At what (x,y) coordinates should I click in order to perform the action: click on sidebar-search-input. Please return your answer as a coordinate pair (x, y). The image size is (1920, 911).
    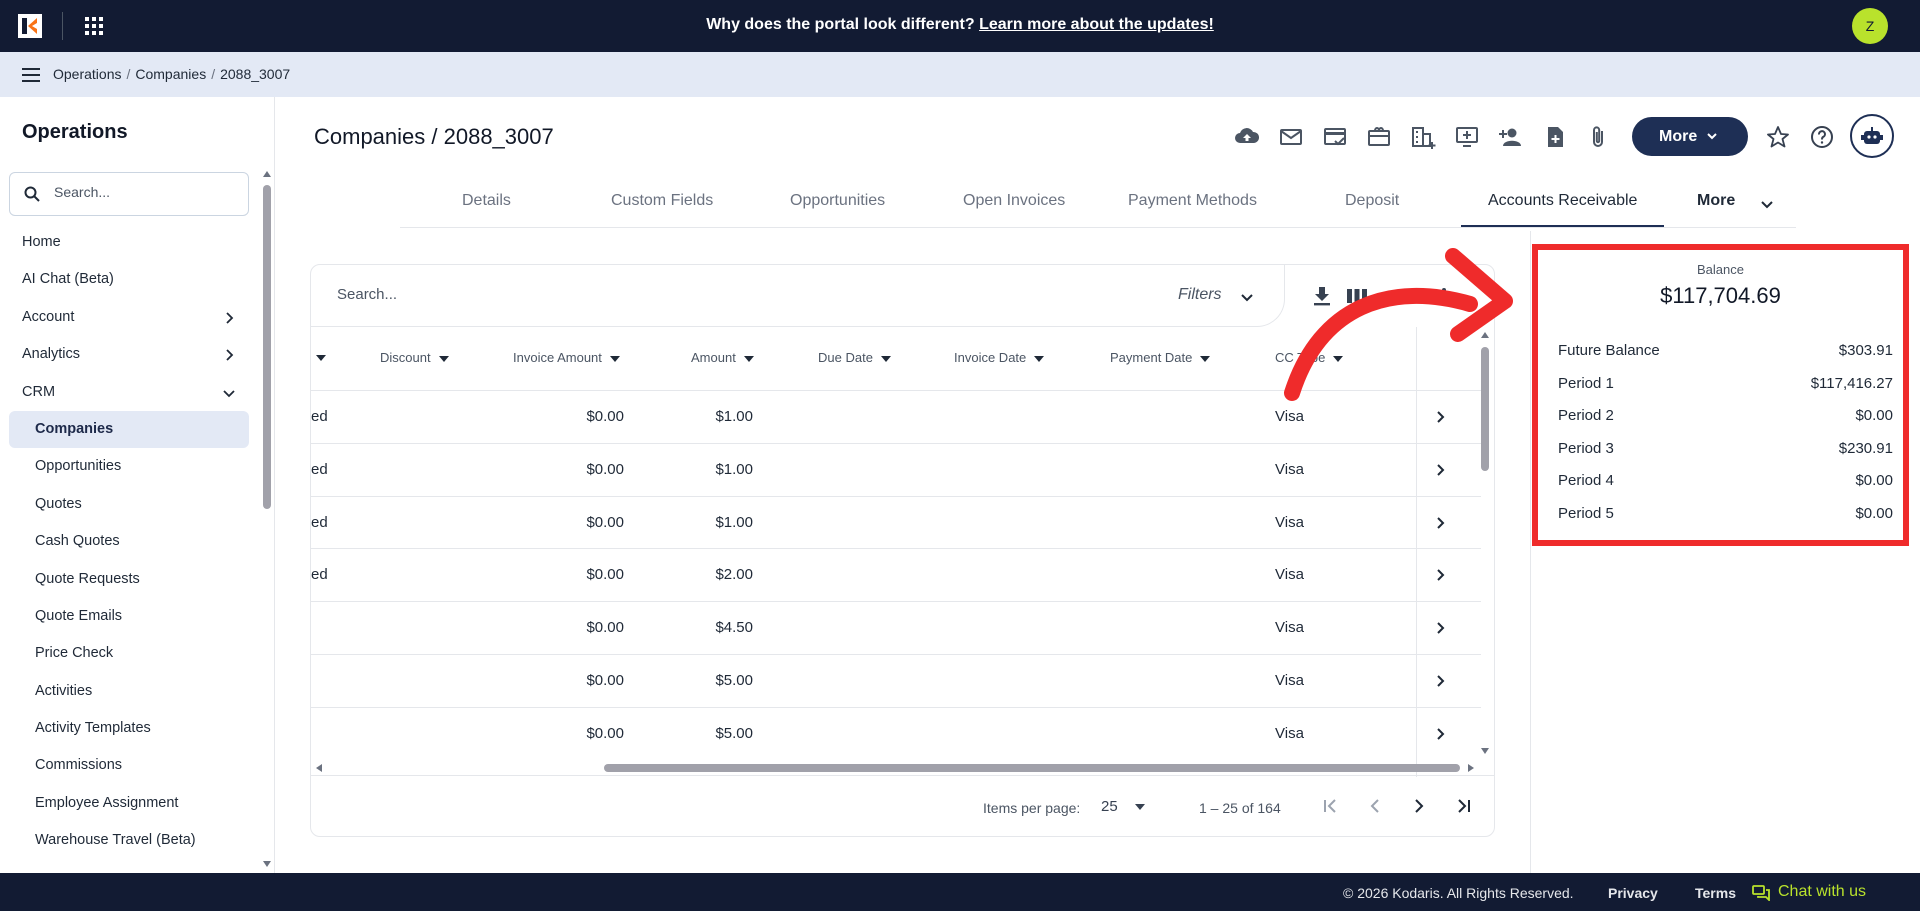
    Looking at the image, I should click on (144, 192).